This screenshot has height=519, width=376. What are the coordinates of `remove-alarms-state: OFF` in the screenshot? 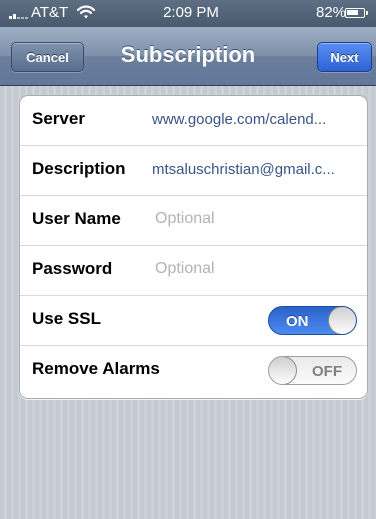 It's located at (327, 371).